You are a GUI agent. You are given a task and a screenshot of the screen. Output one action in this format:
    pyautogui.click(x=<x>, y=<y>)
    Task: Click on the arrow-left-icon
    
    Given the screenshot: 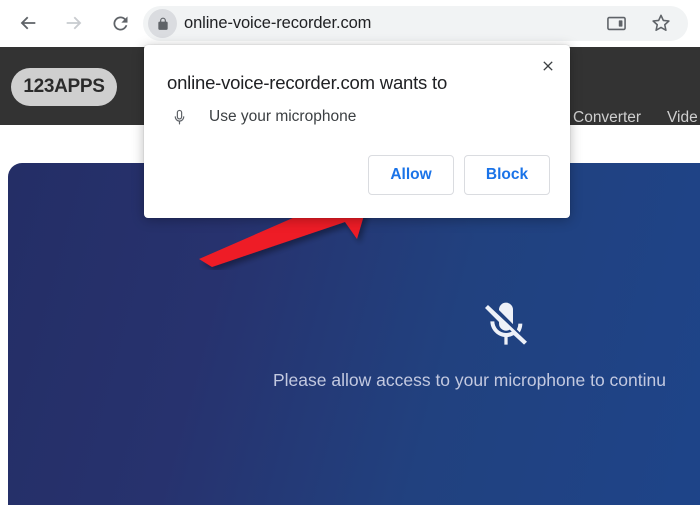 What is the action you would take?
    pyautogui.click(x=28, y=23)
    